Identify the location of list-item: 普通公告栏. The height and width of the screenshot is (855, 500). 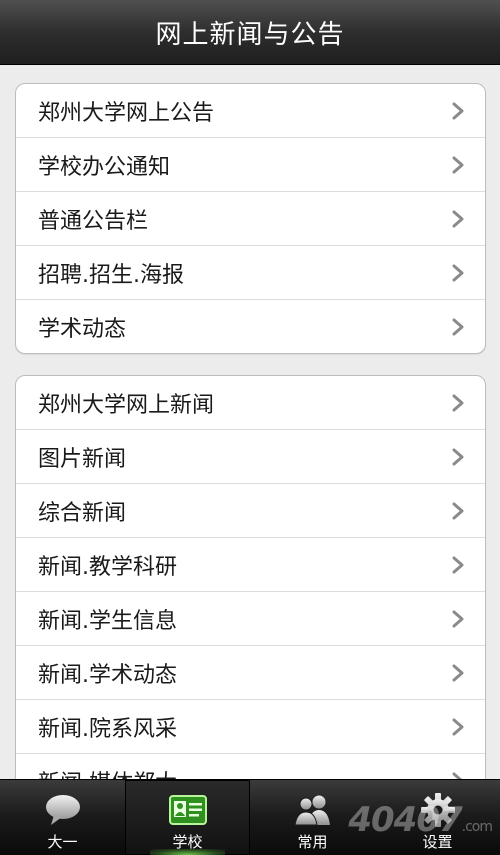
(250, 219).